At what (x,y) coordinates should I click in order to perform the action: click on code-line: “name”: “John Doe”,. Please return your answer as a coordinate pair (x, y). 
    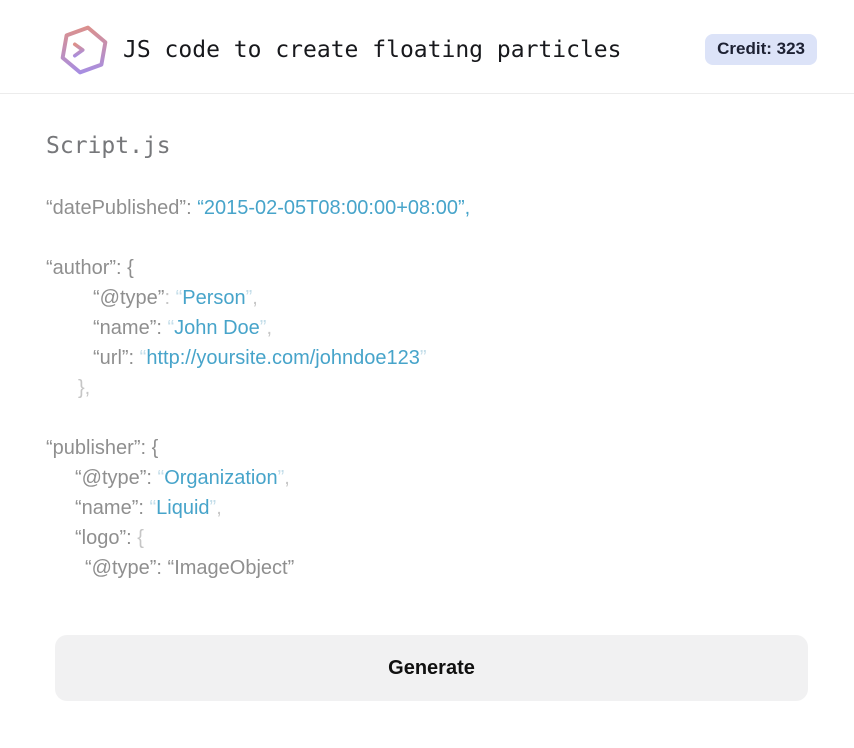
    Looking at the image, I should click on (427, 328).